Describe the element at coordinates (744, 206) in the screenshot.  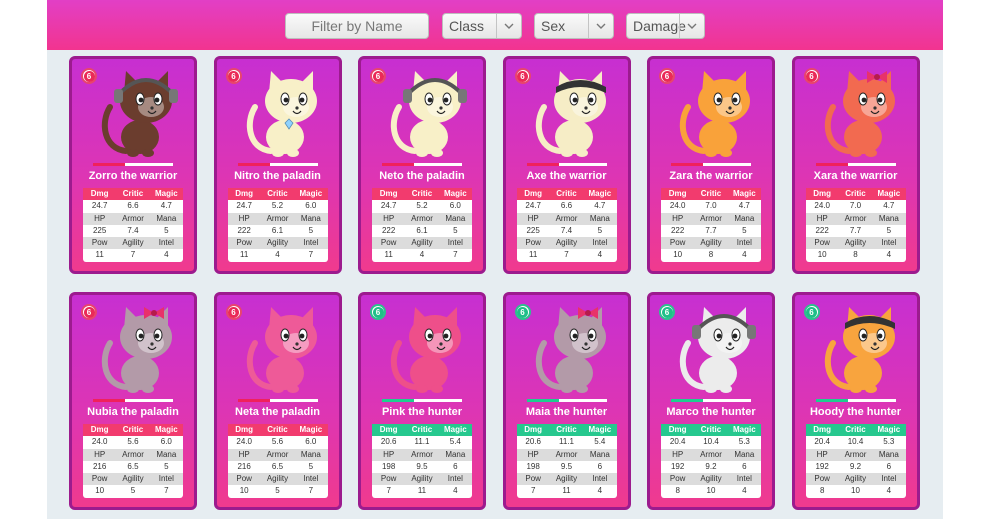
I see `magic-value: 4.7` at that location.